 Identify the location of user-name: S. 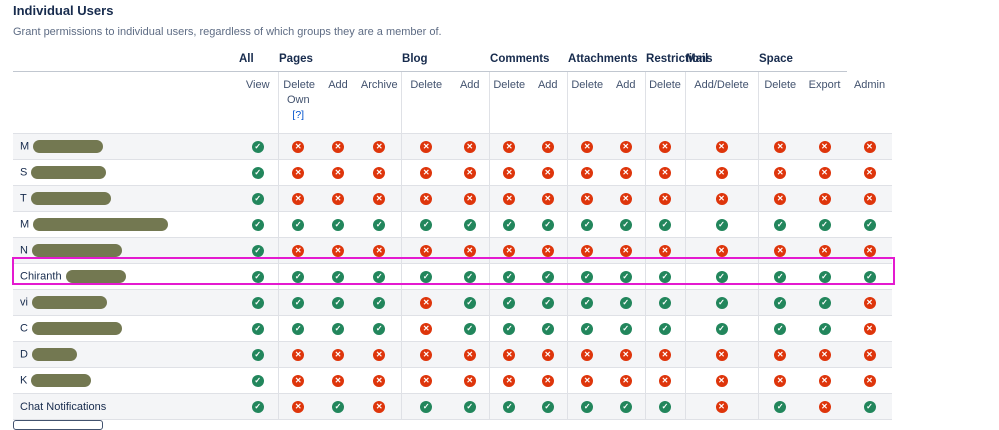
(23, 172).